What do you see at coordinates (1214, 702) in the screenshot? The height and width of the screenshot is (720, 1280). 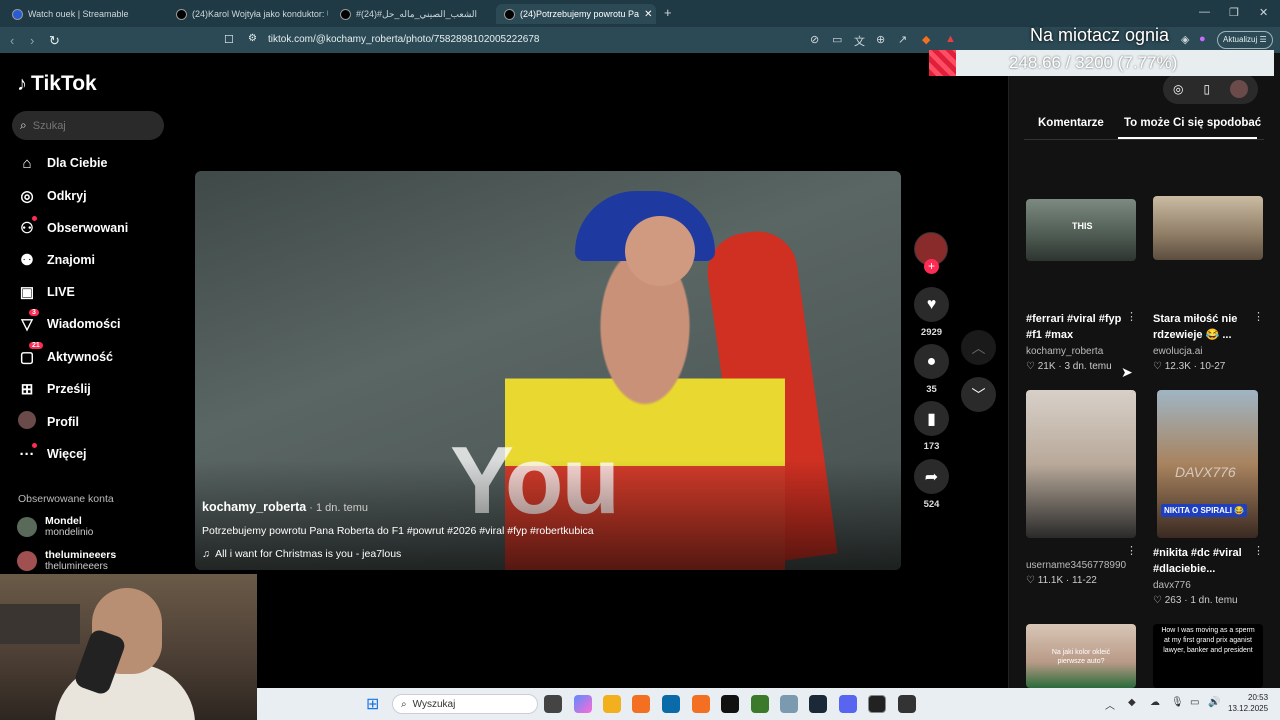 I see `tray-volume-icon: 🔊` at bounding box center [1214, 702].